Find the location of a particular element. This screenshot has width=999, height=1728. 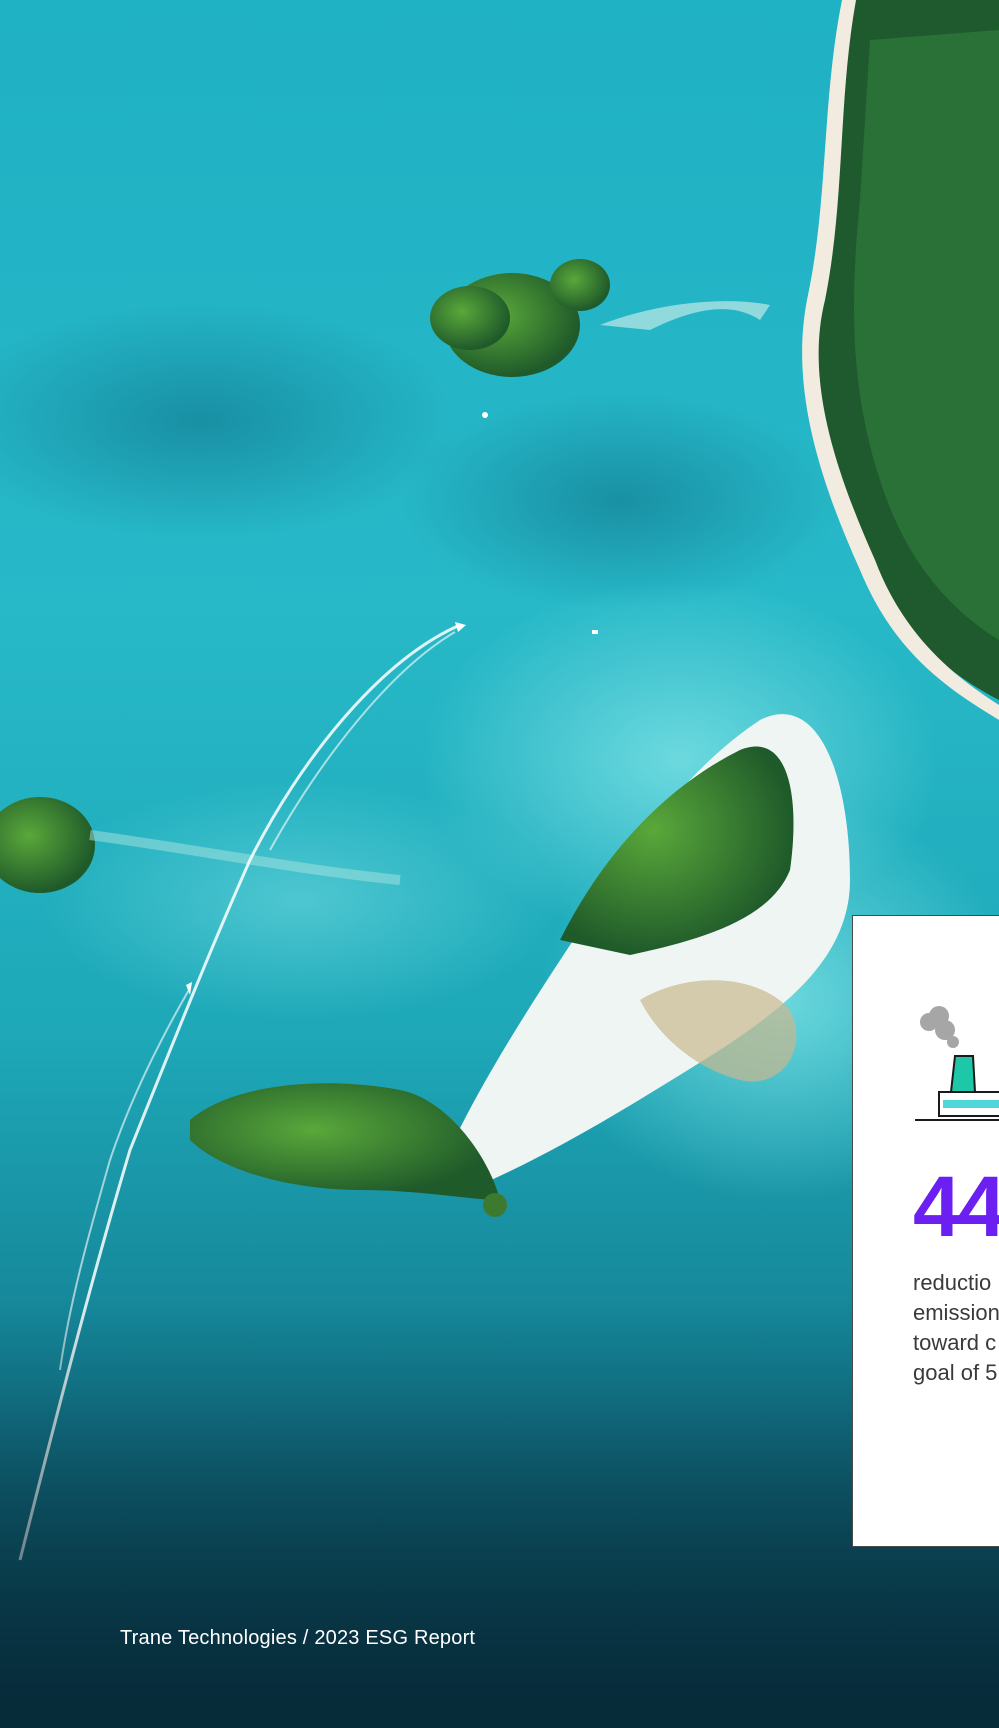

factory-emissions-icon is located at coordinates (957, 1063).